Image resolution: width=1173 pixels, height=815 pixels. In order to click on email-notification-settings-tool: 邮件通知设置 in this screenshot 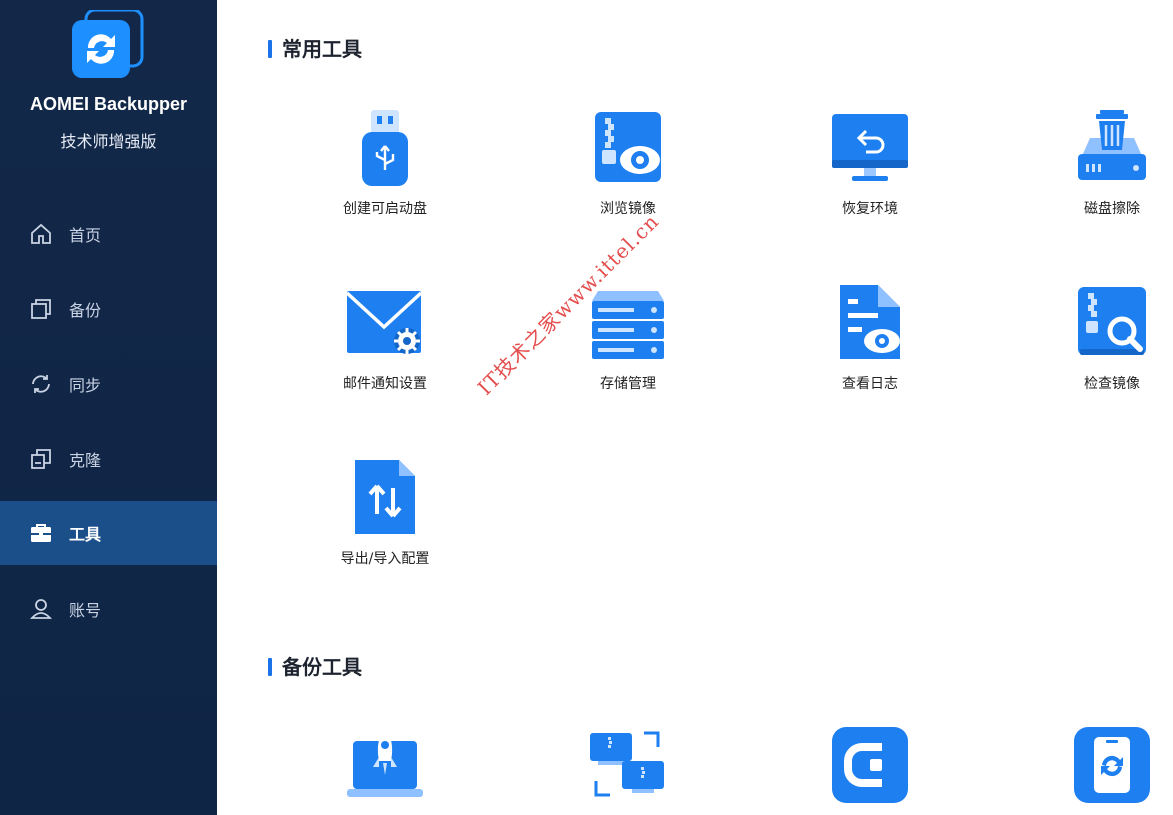, I will do `click(385, 338)`.